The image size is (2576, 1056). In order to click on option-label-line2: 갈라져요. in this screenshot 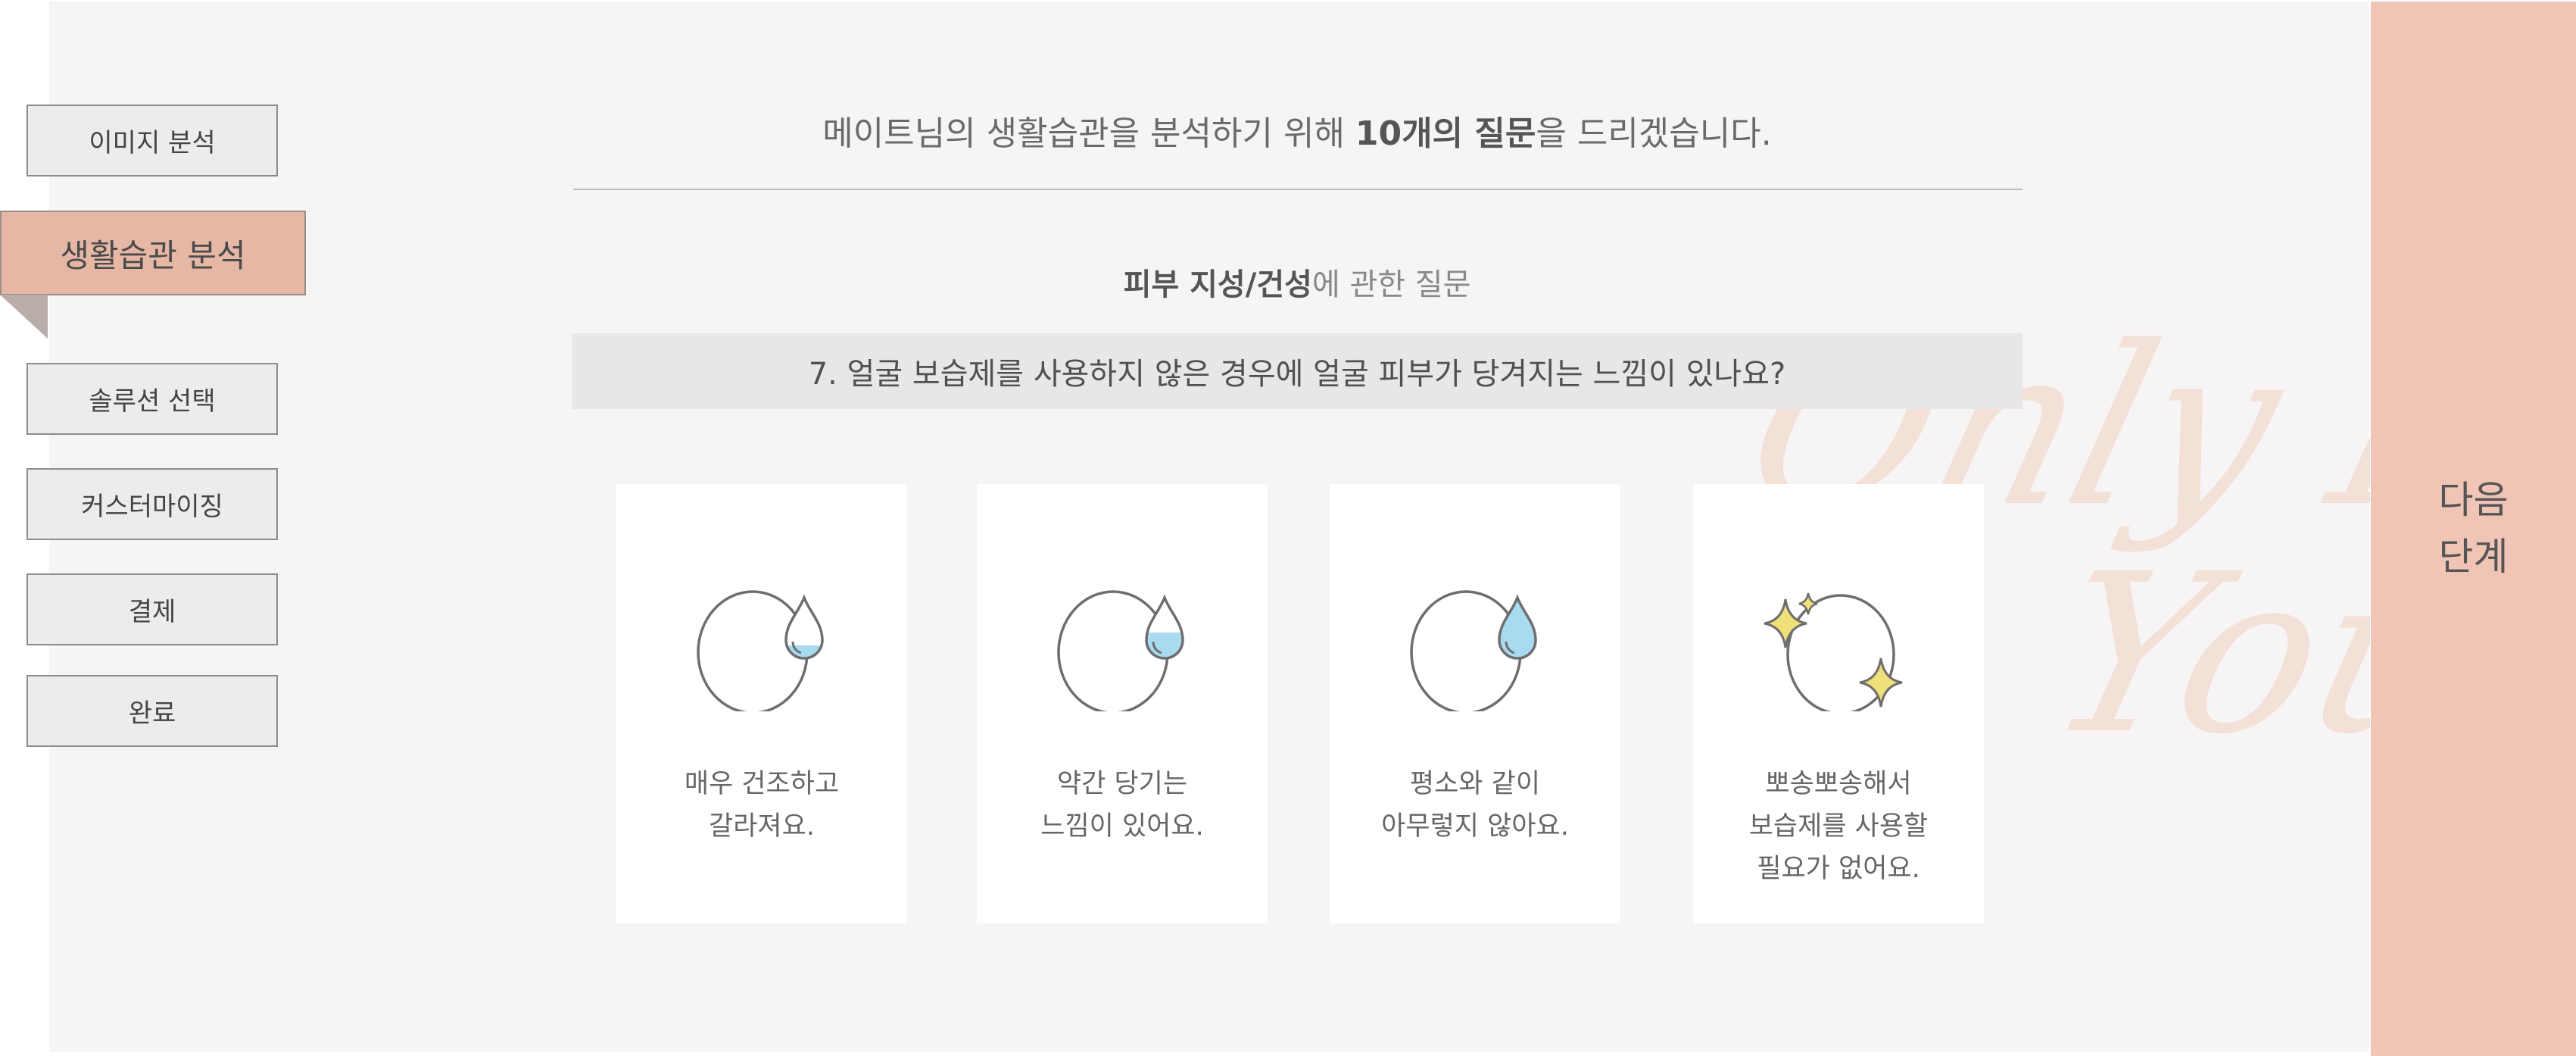, I will do `click(762, 827)`.